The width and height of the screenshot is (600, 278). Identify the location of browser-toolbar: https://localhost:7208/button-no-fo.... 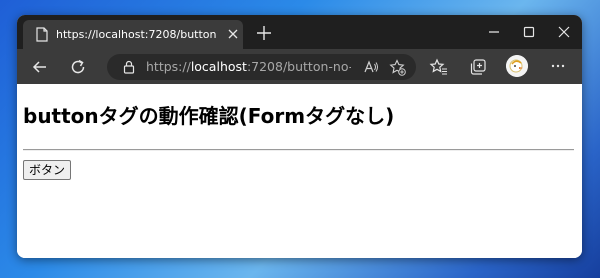
(299, 66).